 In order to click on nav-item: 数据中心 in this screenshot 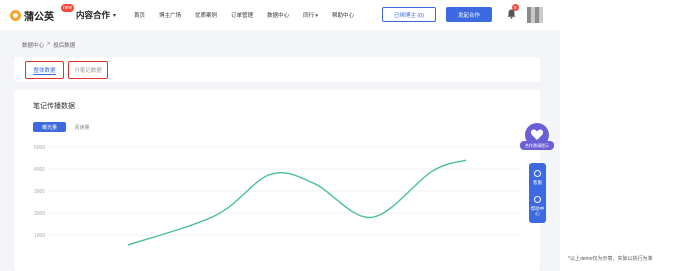, I will do `click(278, 15)`.